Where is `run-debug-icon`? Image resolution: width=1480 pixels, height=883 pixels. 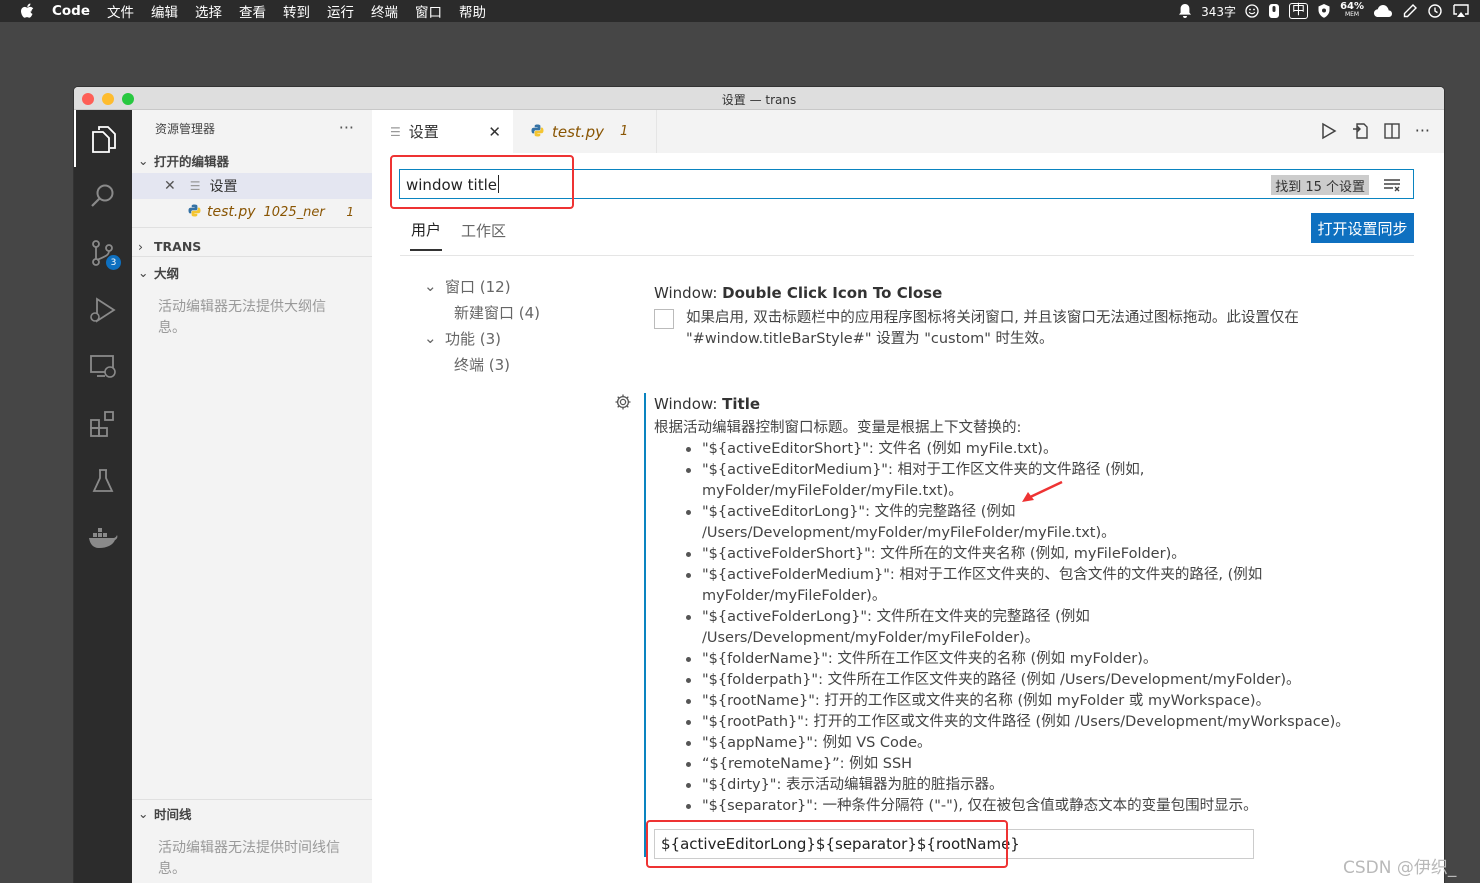
run-debug-icon is located at coordinates (103, 309).